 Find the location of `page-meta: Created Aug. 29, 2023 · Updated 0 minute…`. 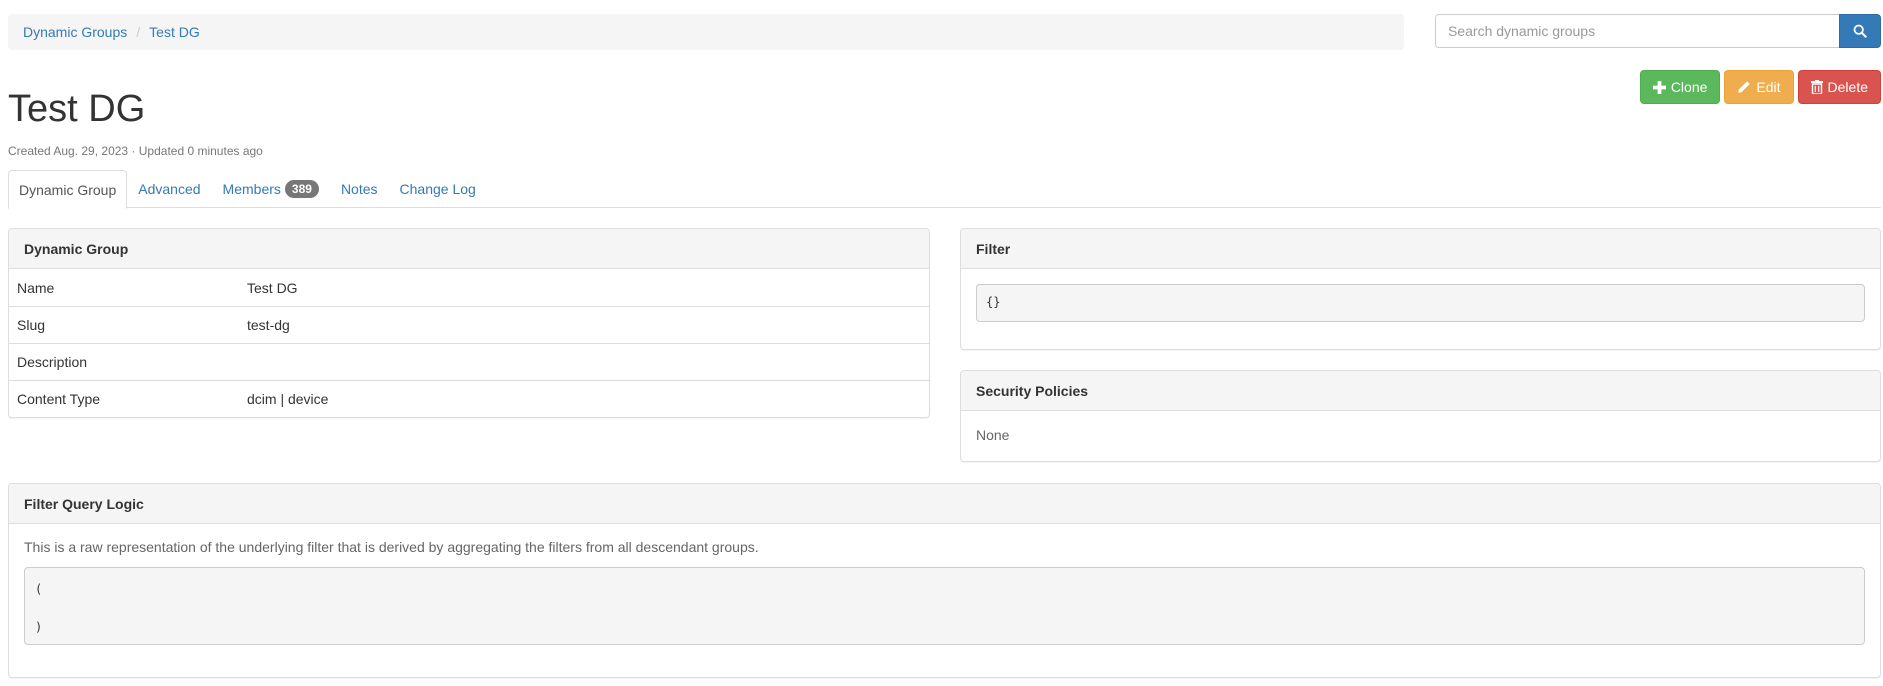

page-meta: Created Aug. 29, 2023 · Updated 0 minute… is located at coordinates (135, 151).